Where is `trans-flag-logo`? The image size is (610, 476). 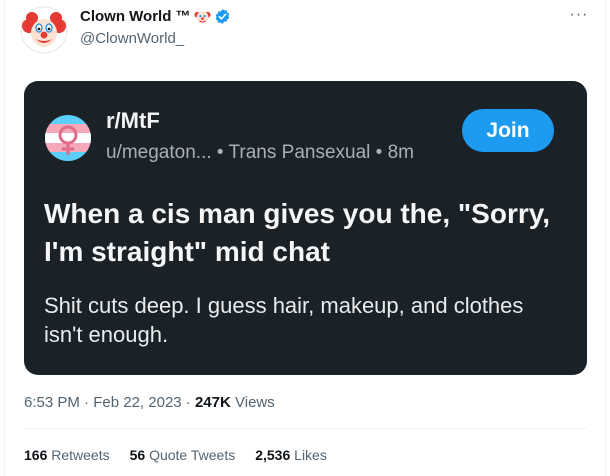 trans-flag-logo is located at coordinates (68, 138).